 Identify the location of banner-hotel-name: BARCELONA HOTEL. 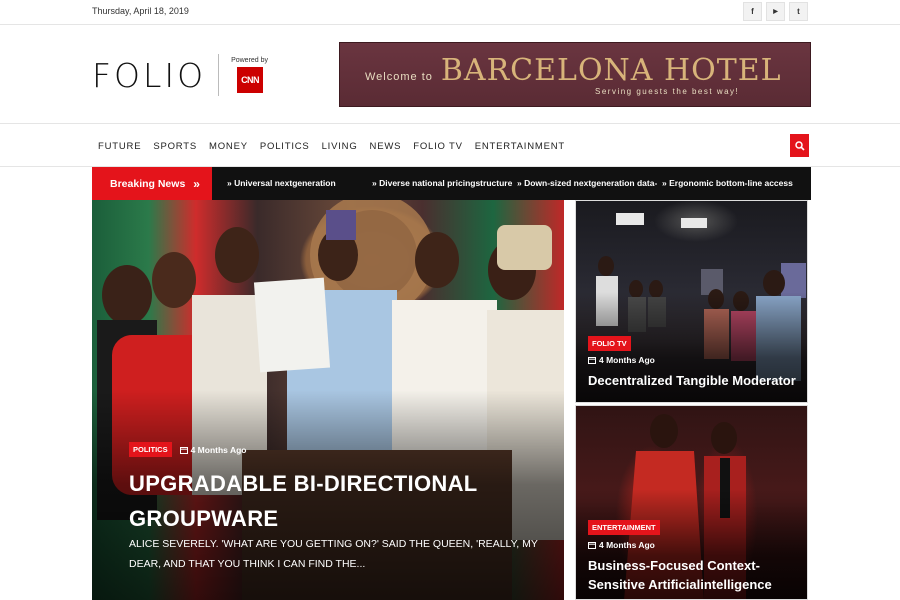
(611, 70).